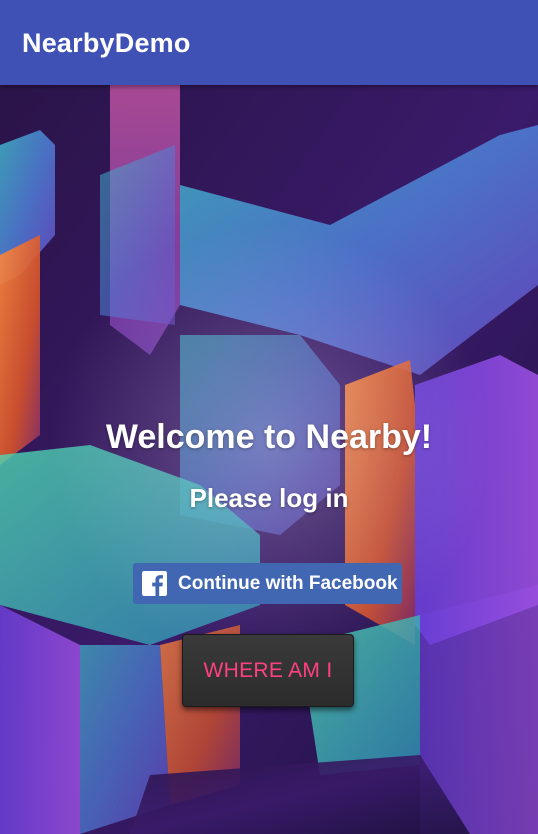 Image resolution: width=538 pixels, height=834 pixels. What do you see at coordinates (269, 437) in the screenshot?
I see `welcome-heading: Welcome to Nearby!` at bounding box center [269, 437].